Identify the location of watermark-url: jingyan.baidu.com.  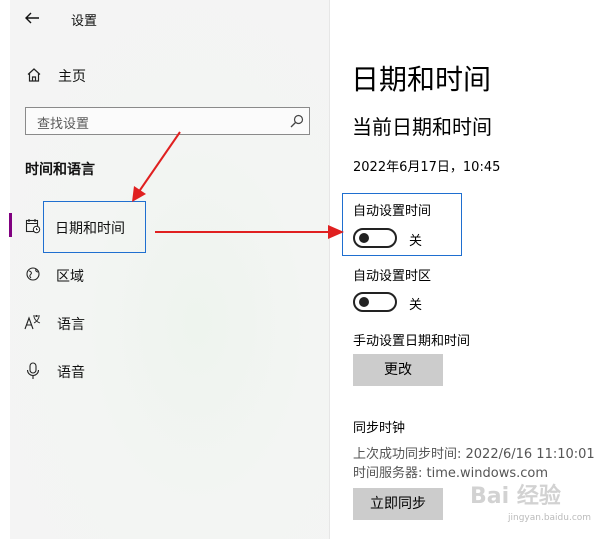
(550, 518).